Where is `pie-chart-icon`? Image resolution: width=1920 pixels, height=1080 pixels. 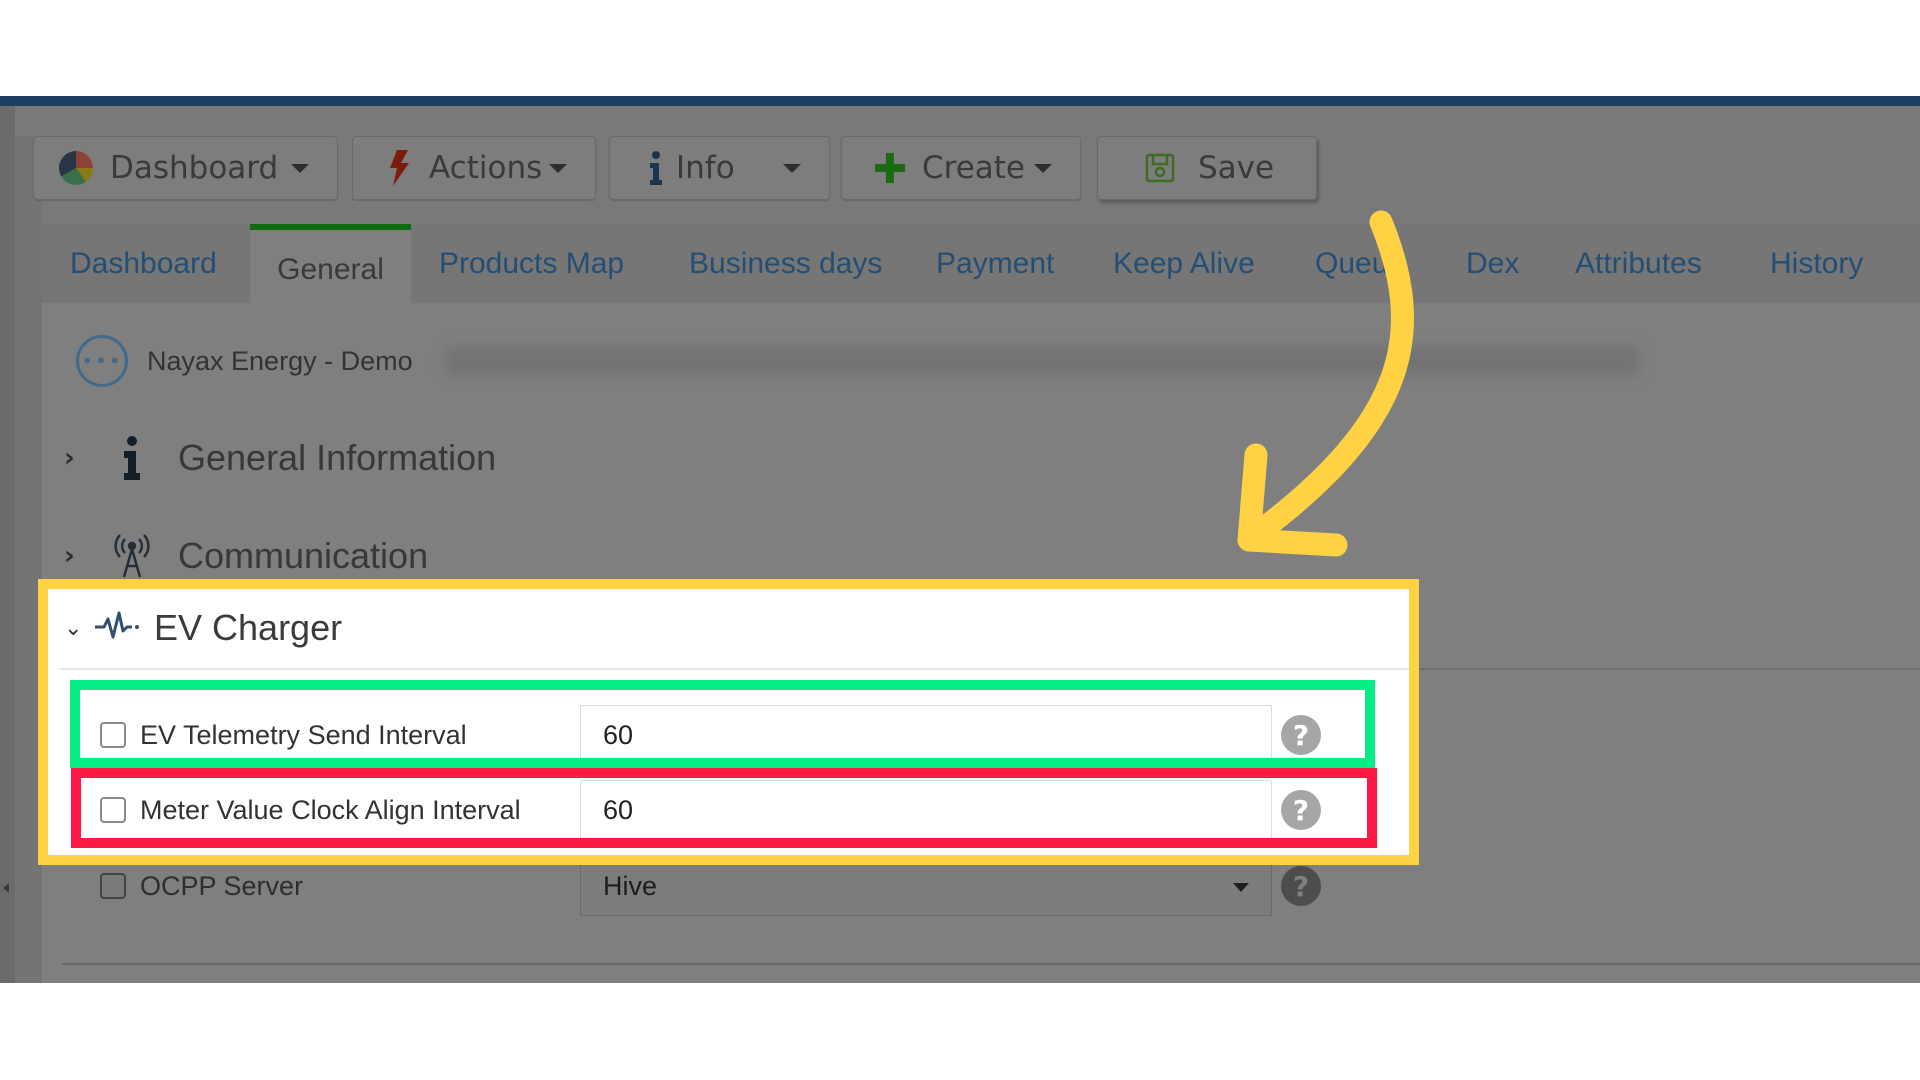
pie-chart-icon is located at coordinates (76, 168).